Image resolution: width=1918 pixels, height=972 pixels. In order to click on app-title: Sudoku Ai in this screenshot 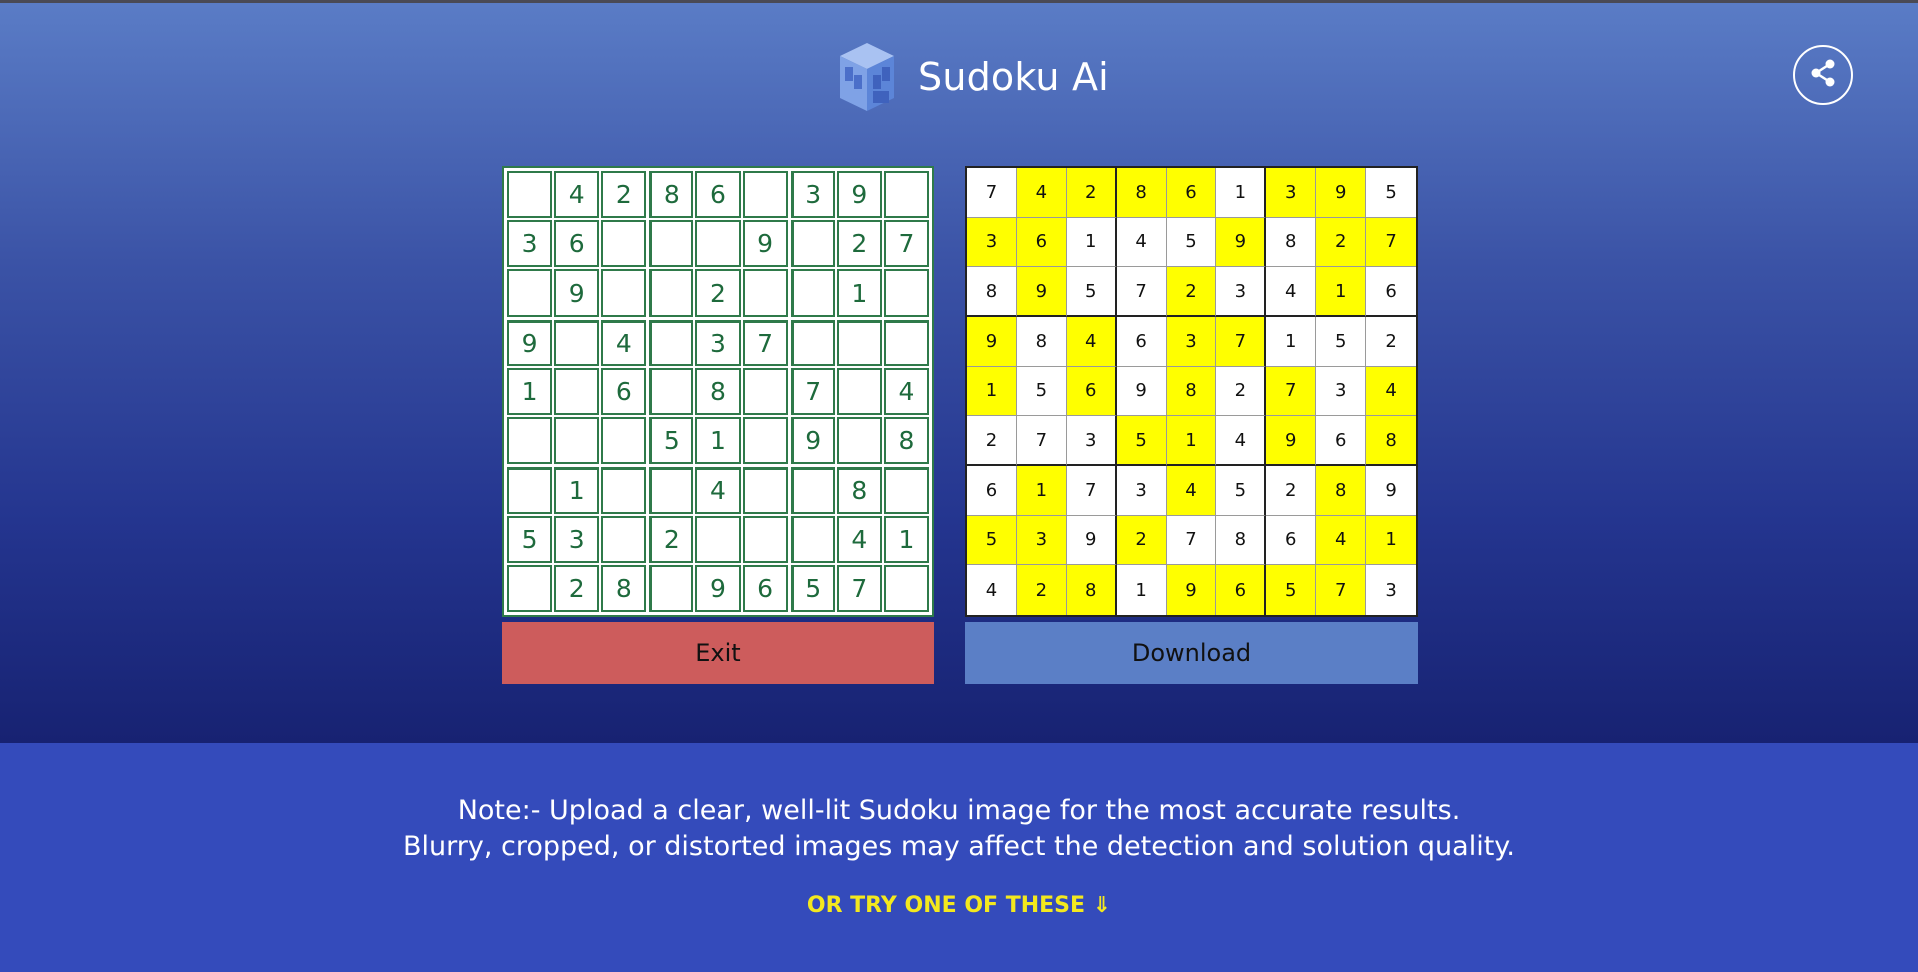, I will do `click(1013, 77)`.